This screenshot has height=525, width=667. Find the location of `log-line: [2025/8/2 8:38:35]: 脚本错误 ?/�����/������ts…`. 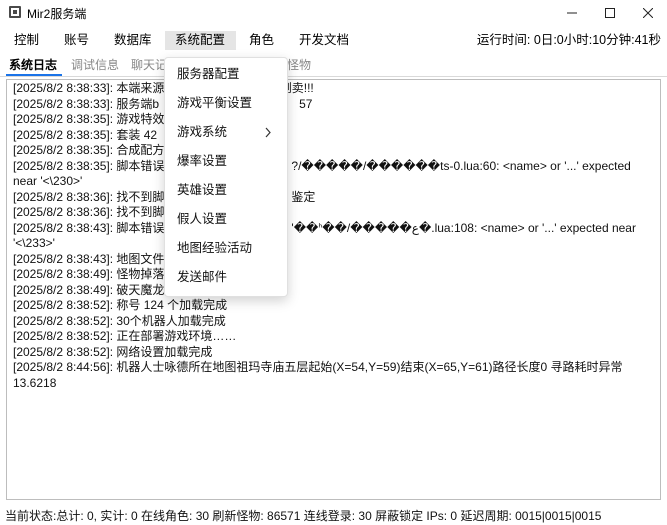

log-line: [2025/8/2 8:38:35]: 脚本错误 ?/�����/������ts… is located at coordinates (322, 165).